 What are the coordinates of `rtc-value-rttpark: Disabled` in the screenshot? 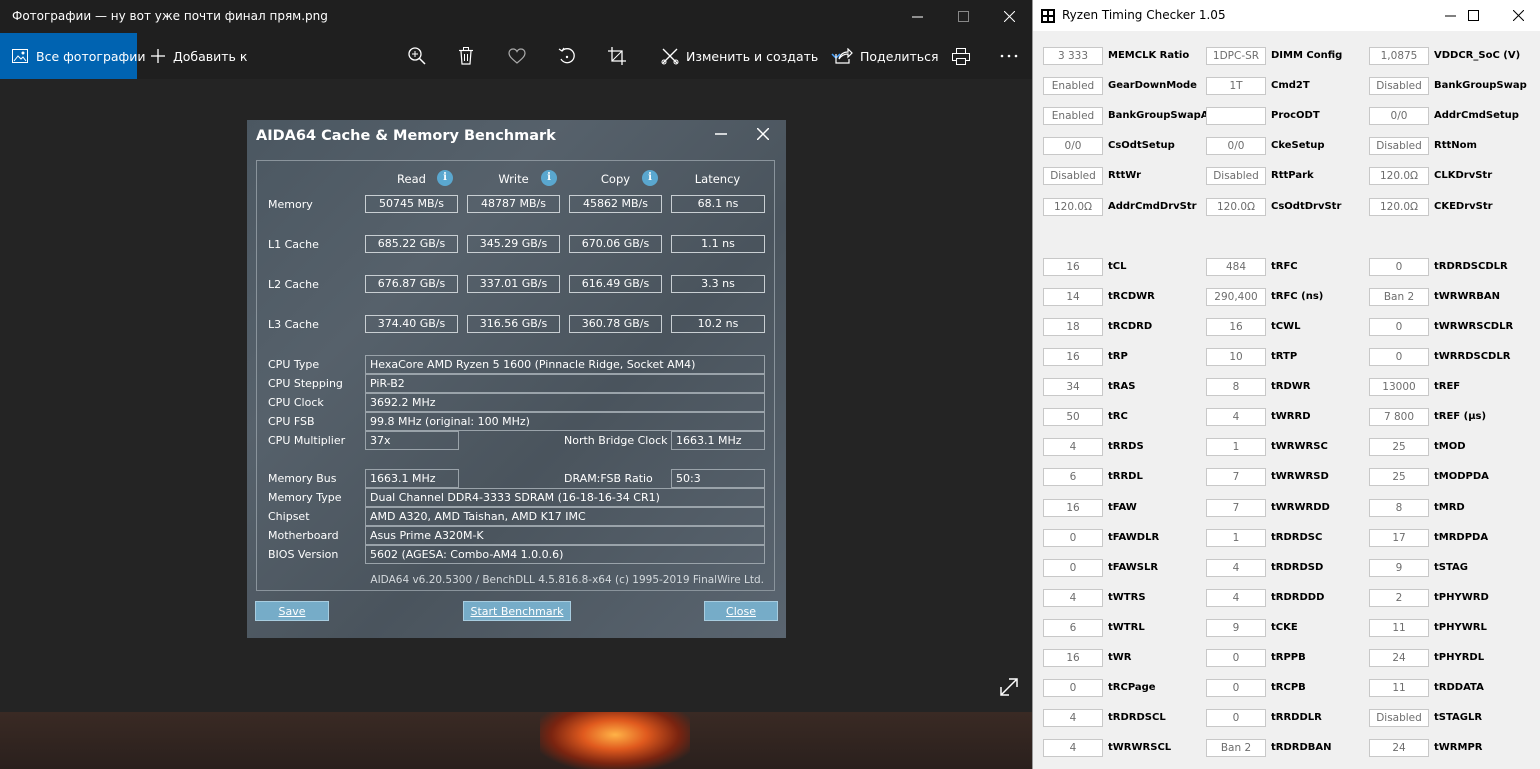 It's located at (1236, 176).